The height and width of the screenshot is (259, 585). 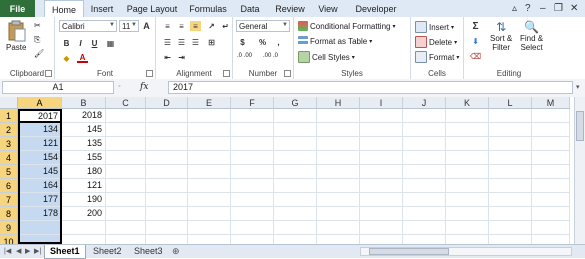 What do you see at coordinates (338, 116) in the screenshot?
I see `cell-H1` at bounding box center [338, 116].